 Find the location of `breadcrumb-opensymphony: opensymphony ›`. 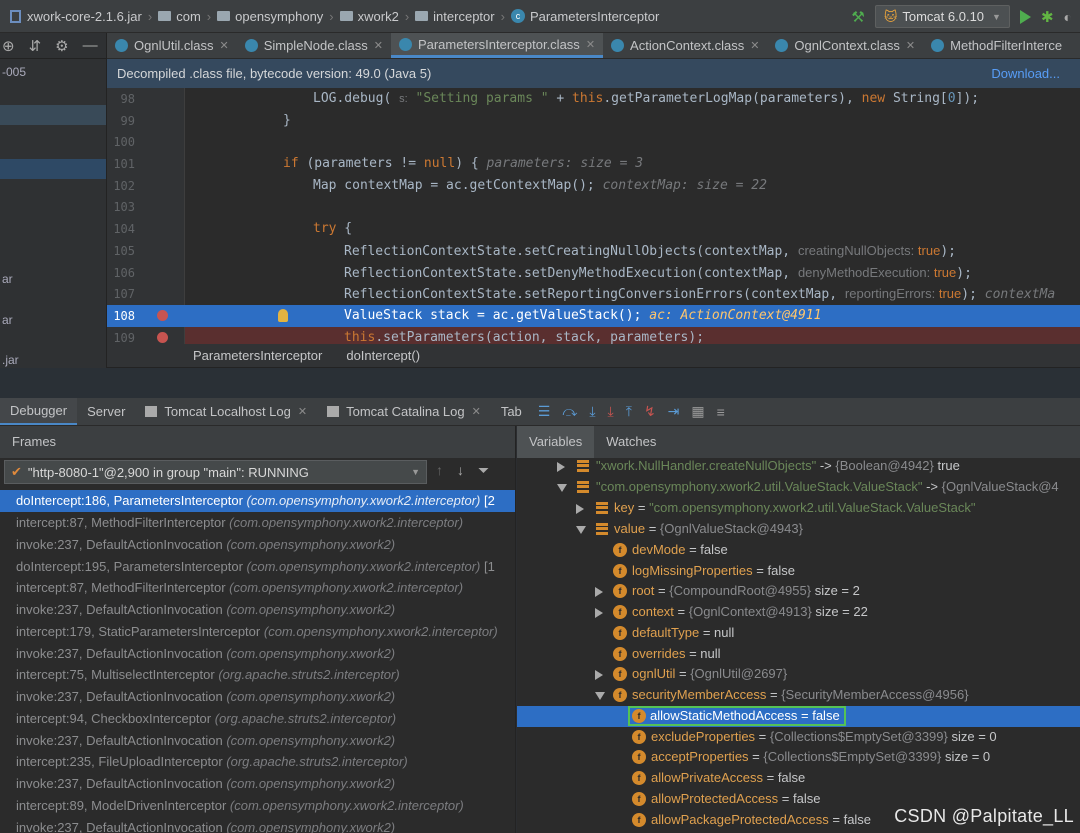

breadcrumb-opensymphony: opensymphony › is located at coordinates (278, 16).